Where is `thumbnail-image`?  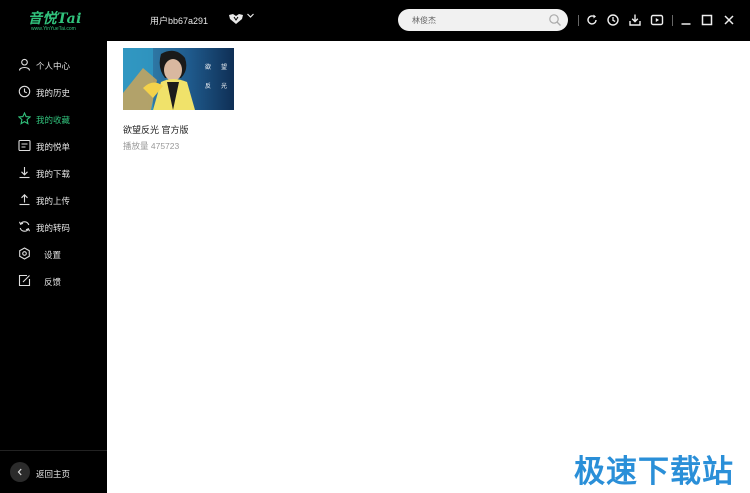 thumbnail-image is located at coordinates (178, 79).